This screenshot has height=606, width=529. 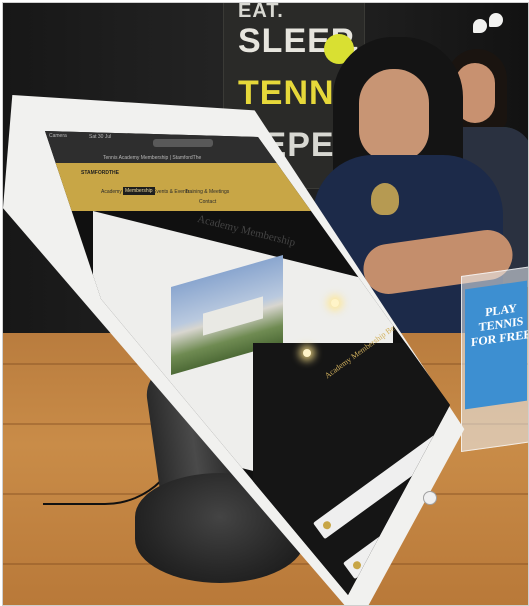 I want to click on browser-url-bar, so click(x=183, y=143).